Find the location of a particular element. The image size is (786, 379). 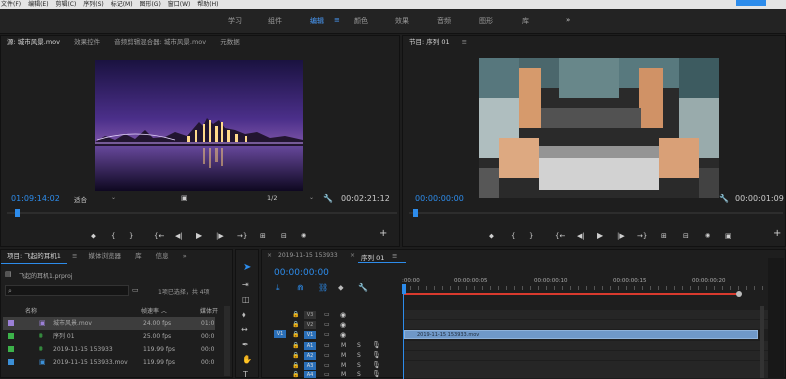

play-icon: ▶ is located at coordinates (199, 236).